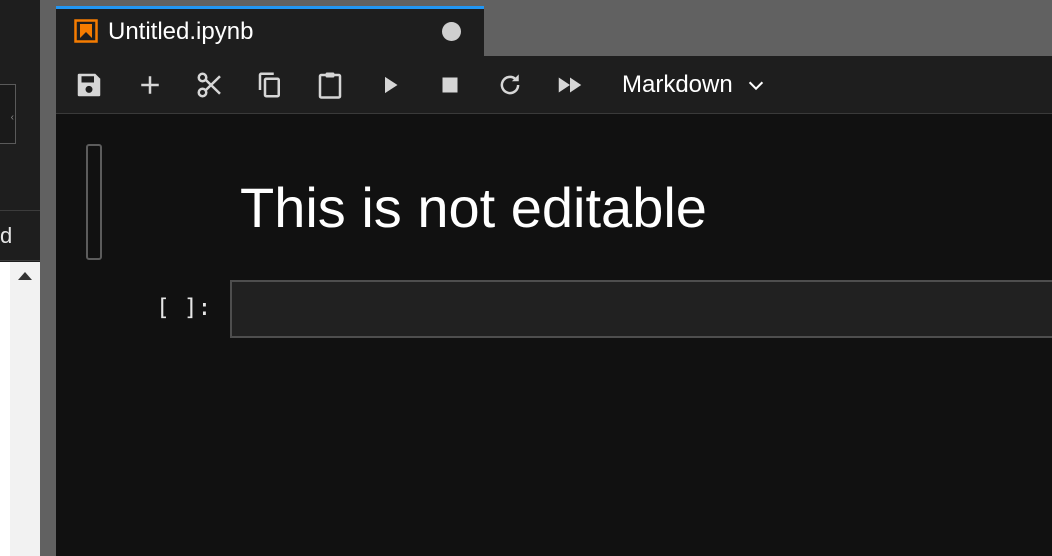 This screenshot has width=1052, height=556. I want to click on filter-input: ‹, so click(8, 114).